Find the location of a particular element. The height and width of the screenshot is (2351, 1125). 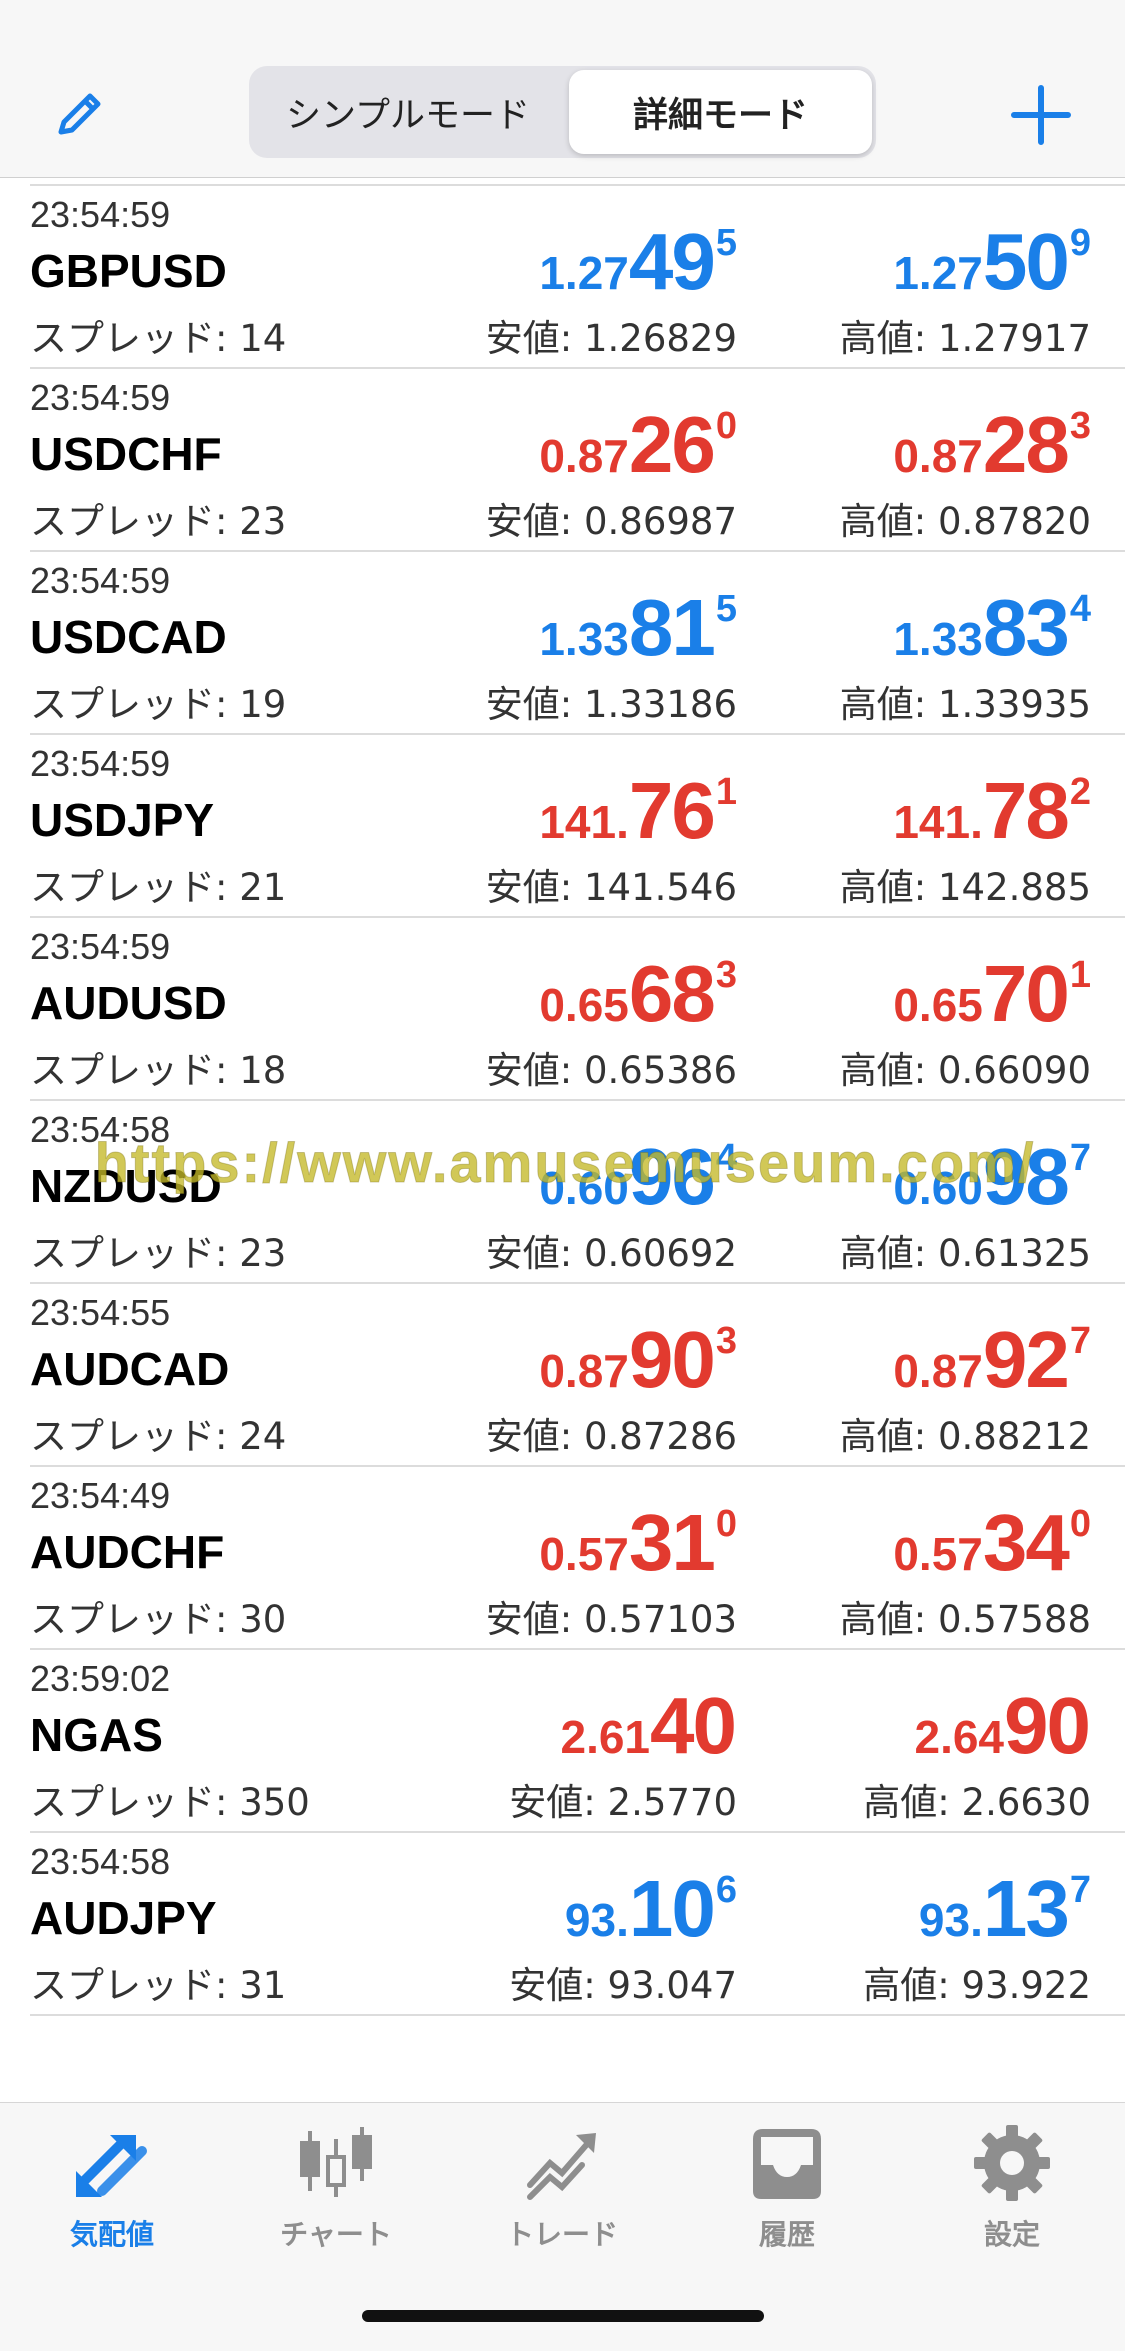

quote-spread: スプレッド: 18 is located at coordinates (158, 1070).